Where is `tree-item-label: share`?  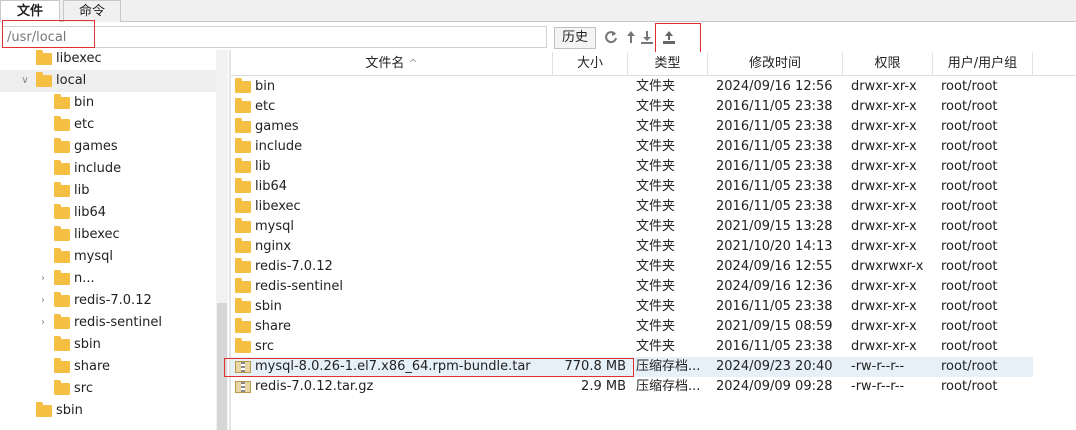
tree-item-label: share is located at coordinates (92, 366).